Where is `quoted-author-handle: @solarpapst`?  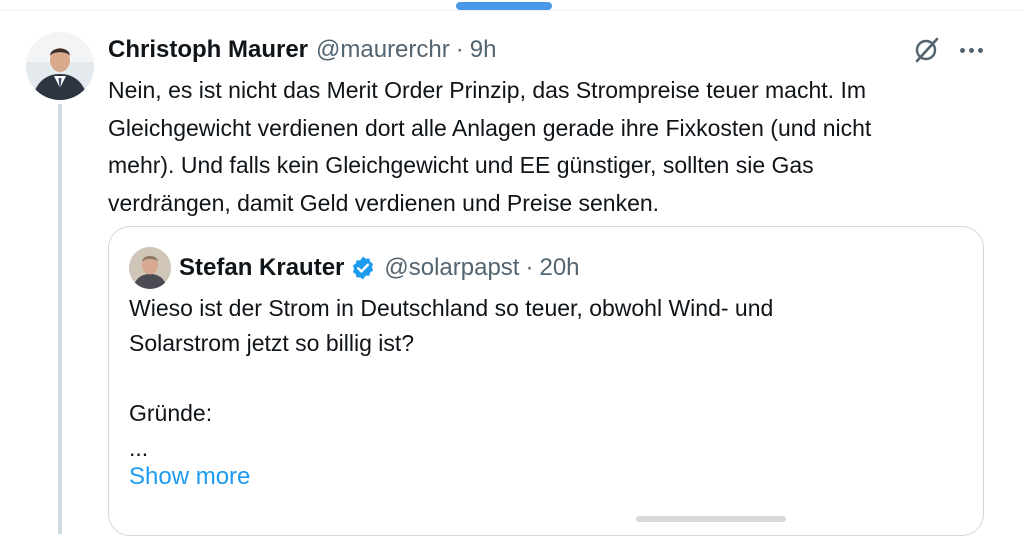
quoted-author-handle: @solarpapst is located at coordinates (452, 267).